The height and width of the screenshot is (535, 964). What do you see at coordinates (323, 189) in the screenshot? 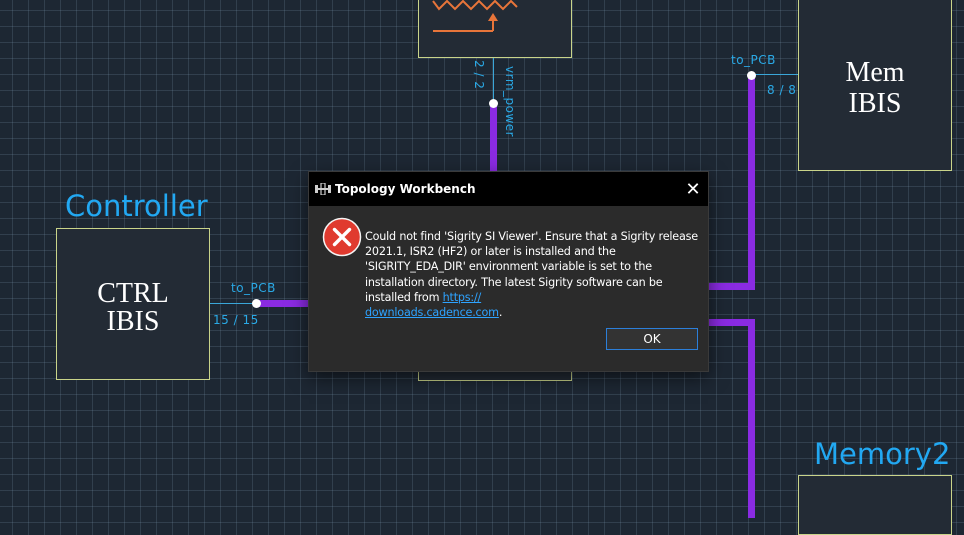
I see `app-icon` at bounding box center [323, 189].